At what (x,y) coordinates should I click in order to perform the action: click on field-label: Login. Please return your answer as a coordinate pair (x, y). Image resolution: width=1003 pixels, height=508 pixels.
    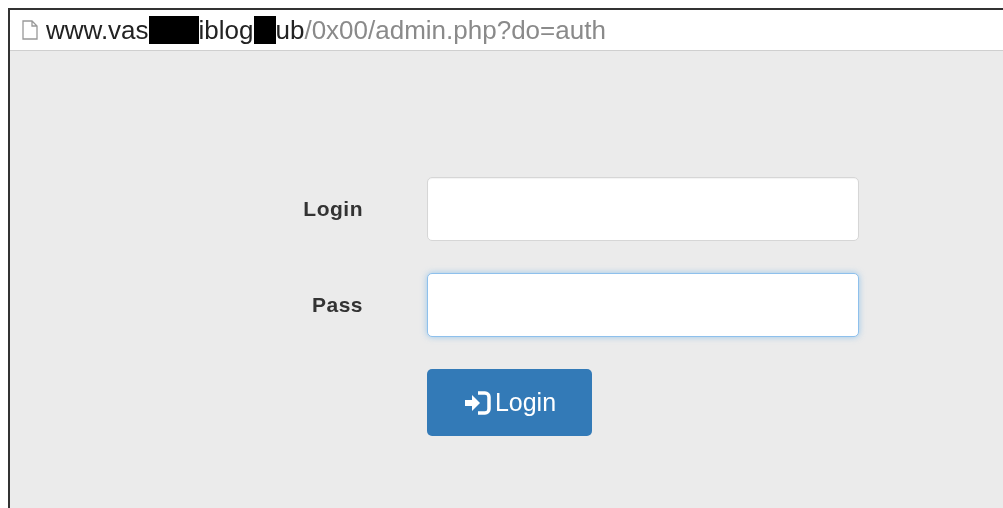
    Looking at the image, I should click on (333, 209).